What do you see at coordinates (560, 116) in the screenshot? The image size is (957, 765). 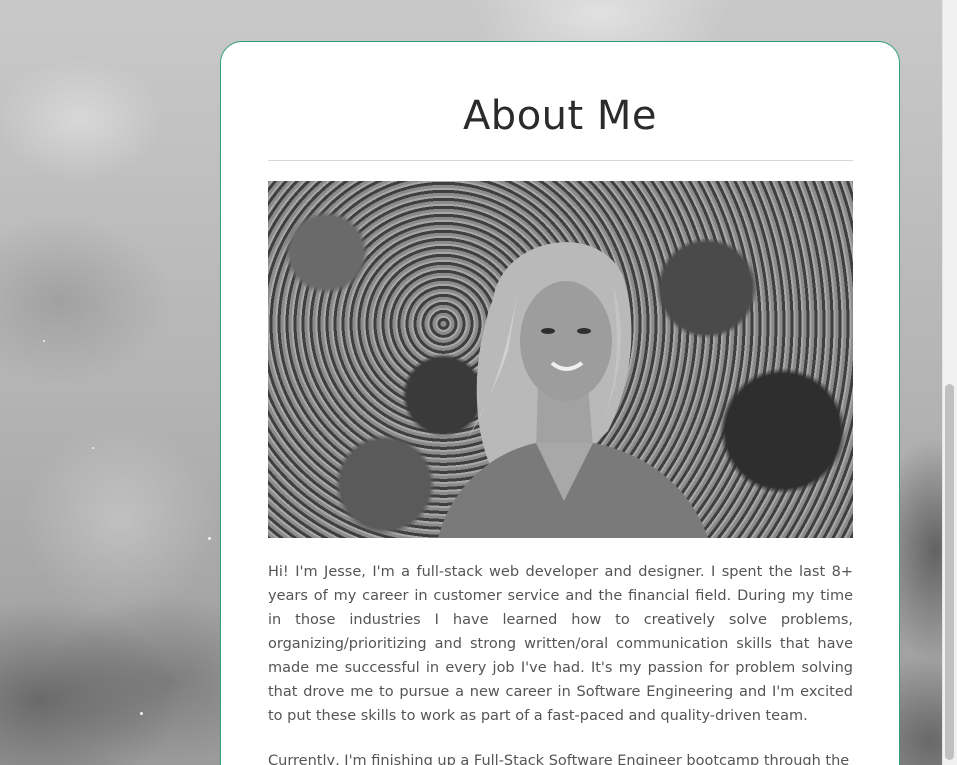 I see `about-title: About Me` at bounding box center [560, 116].